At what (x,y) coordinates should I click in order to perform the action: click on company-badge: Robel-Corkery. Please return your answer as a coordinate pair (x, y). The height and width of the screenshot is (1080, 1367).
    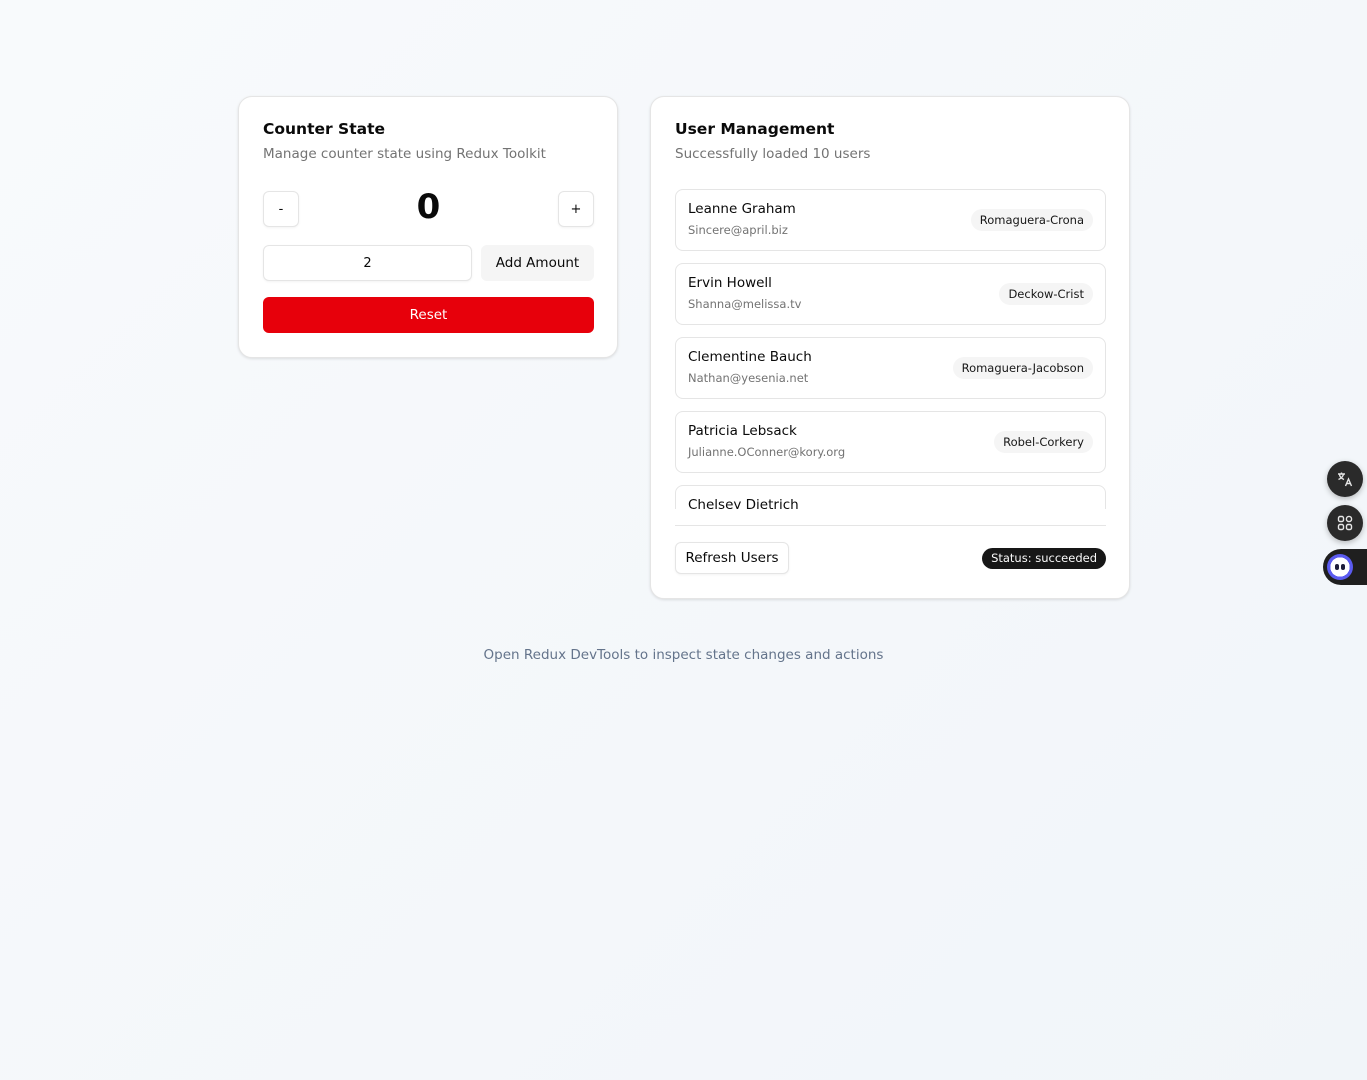
    Looking at the image, I should click on (1043, 442).